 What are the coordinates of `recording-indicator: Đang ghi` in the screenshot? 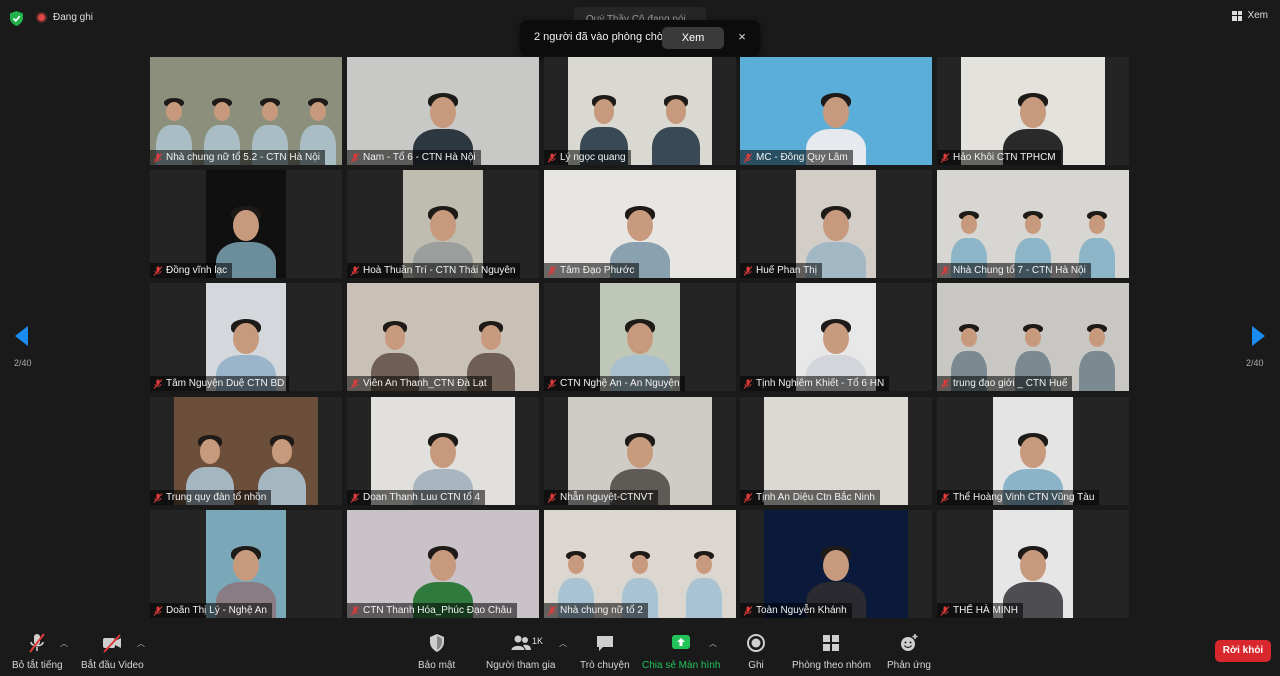 It's located at (64, 17).